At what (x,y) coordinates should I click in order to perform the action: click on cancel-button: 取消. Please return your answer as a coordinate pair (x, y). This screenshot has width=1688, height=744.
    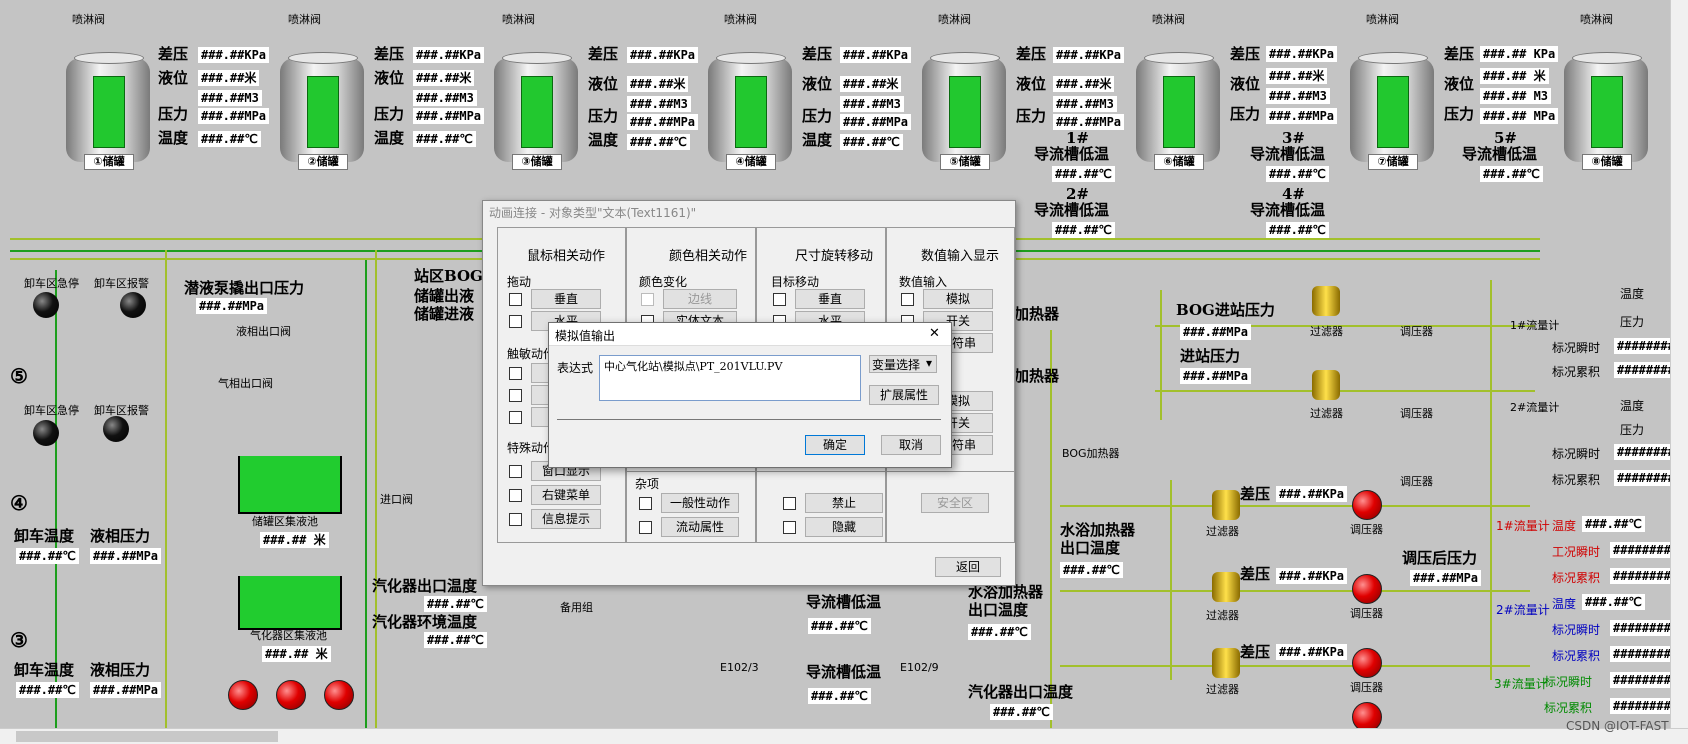
    Looking at the image, I should click on (911, 445).